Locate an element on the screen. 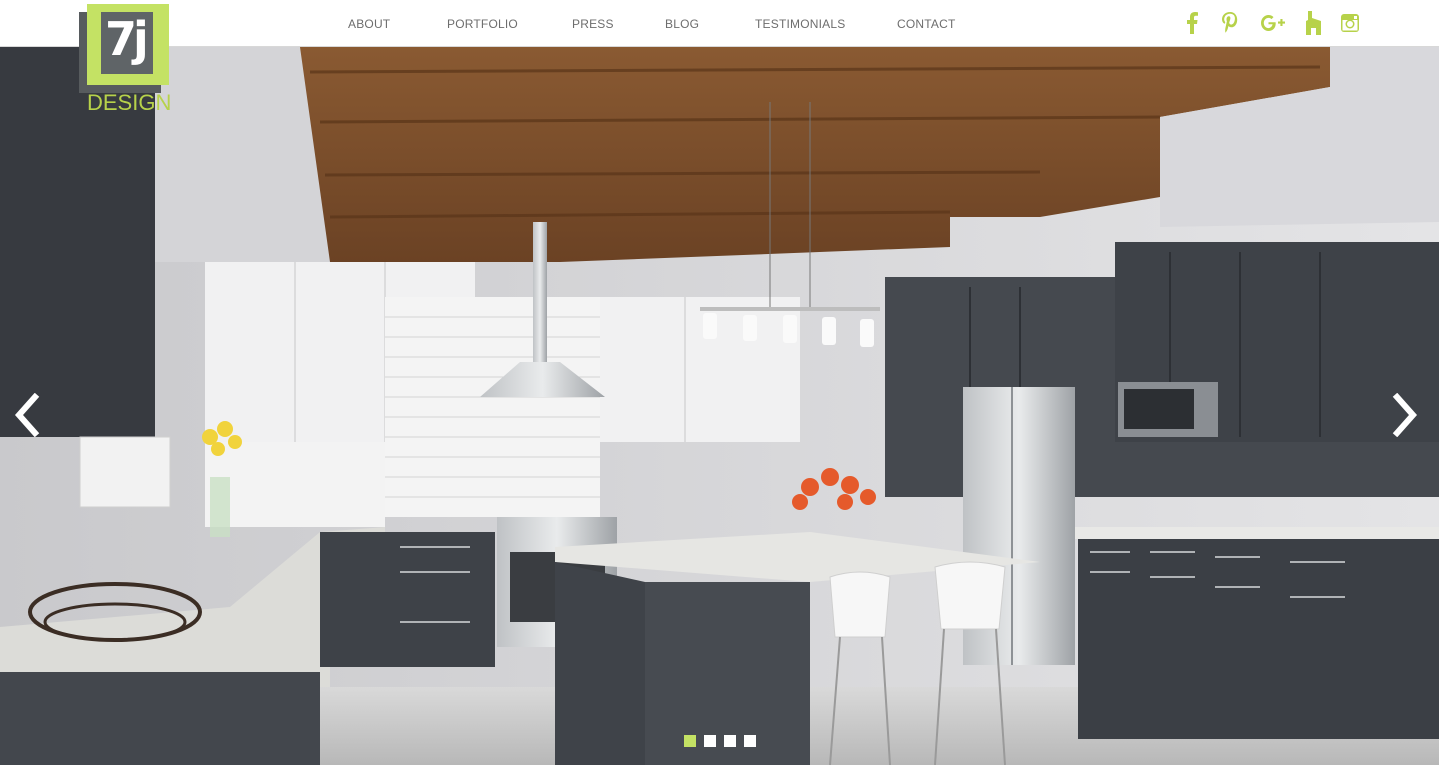 The image size is (1439, 765). slider-pagination is located at coordinates (720, 741).